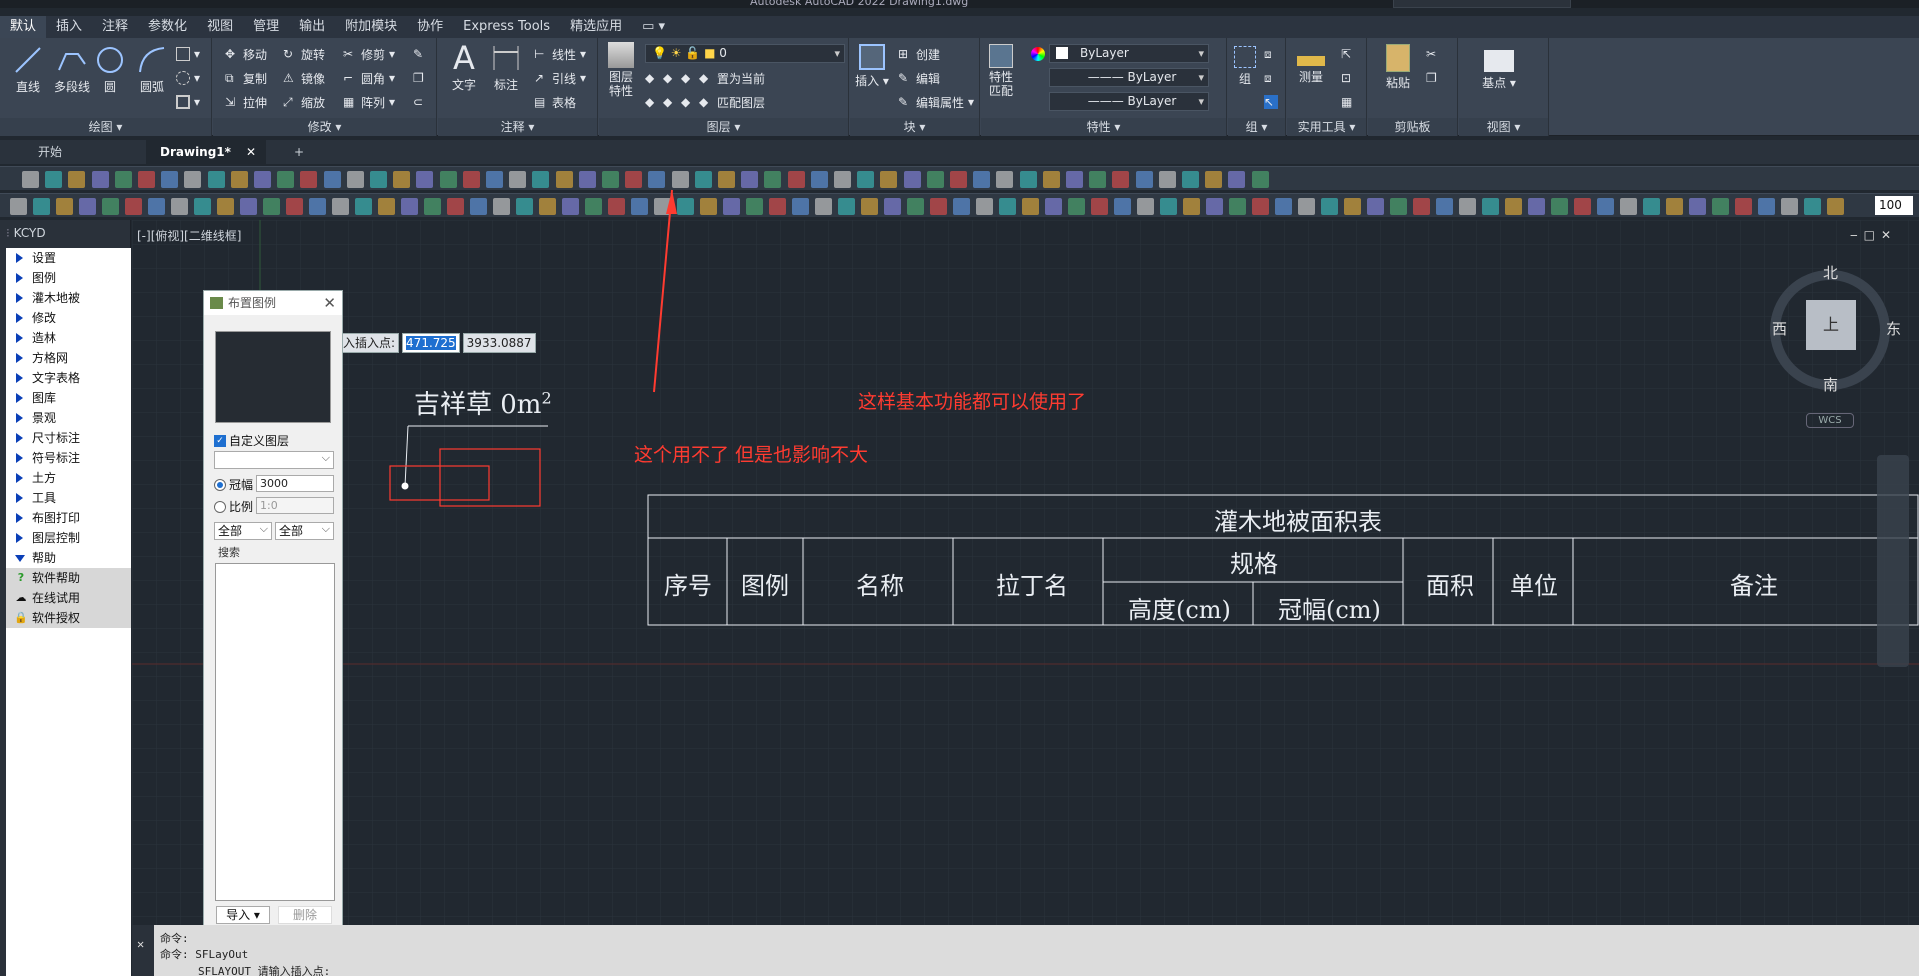  What do you see at coordinates (264, 969) in the screenshot?
I see `command-input: SFLAYOUT 请输入插入点:` at bounding box center [264, 969].